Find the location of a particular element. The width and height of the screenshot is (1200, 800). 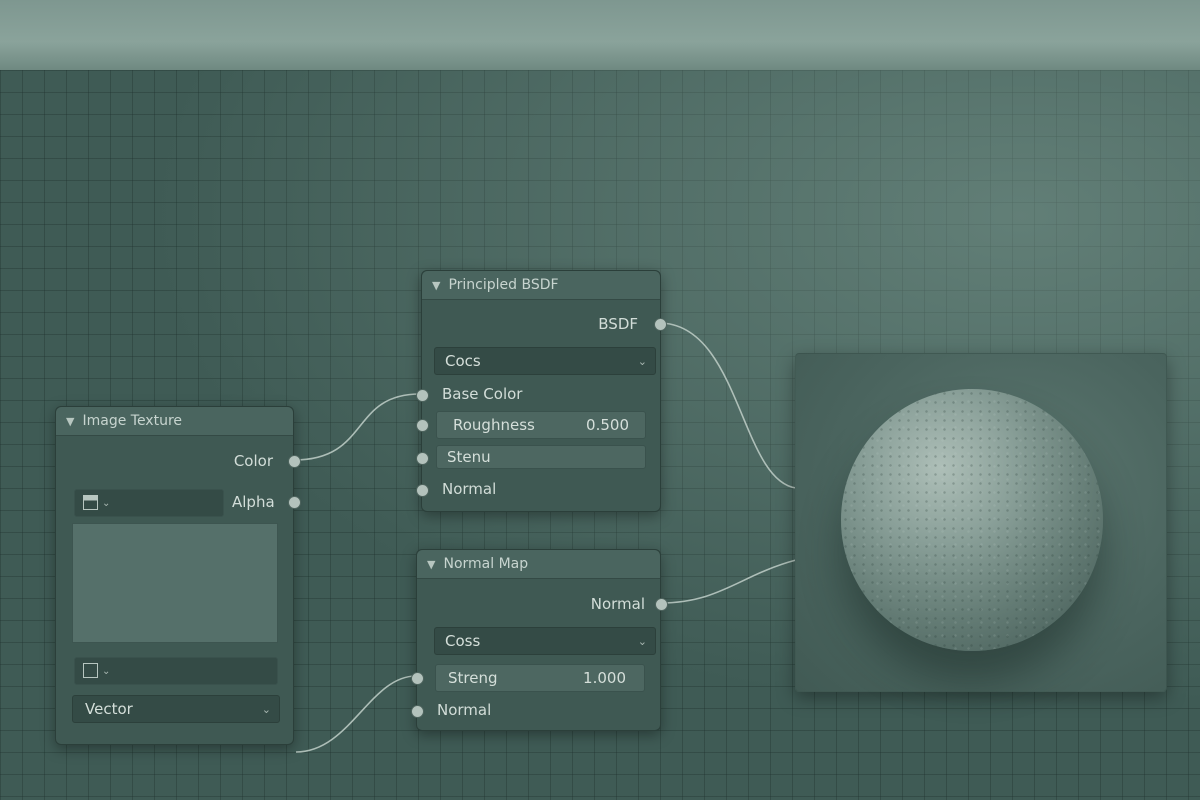

space-dropdown: Coss ⌄ is located at coordinates (545, 641).